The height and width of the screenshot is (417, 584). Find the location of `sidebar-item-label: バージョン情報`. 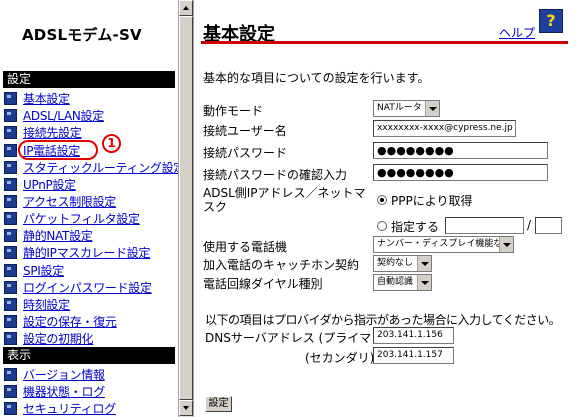

sidebar-item-label: バージョン情報 is located at coordinates (64, 374).